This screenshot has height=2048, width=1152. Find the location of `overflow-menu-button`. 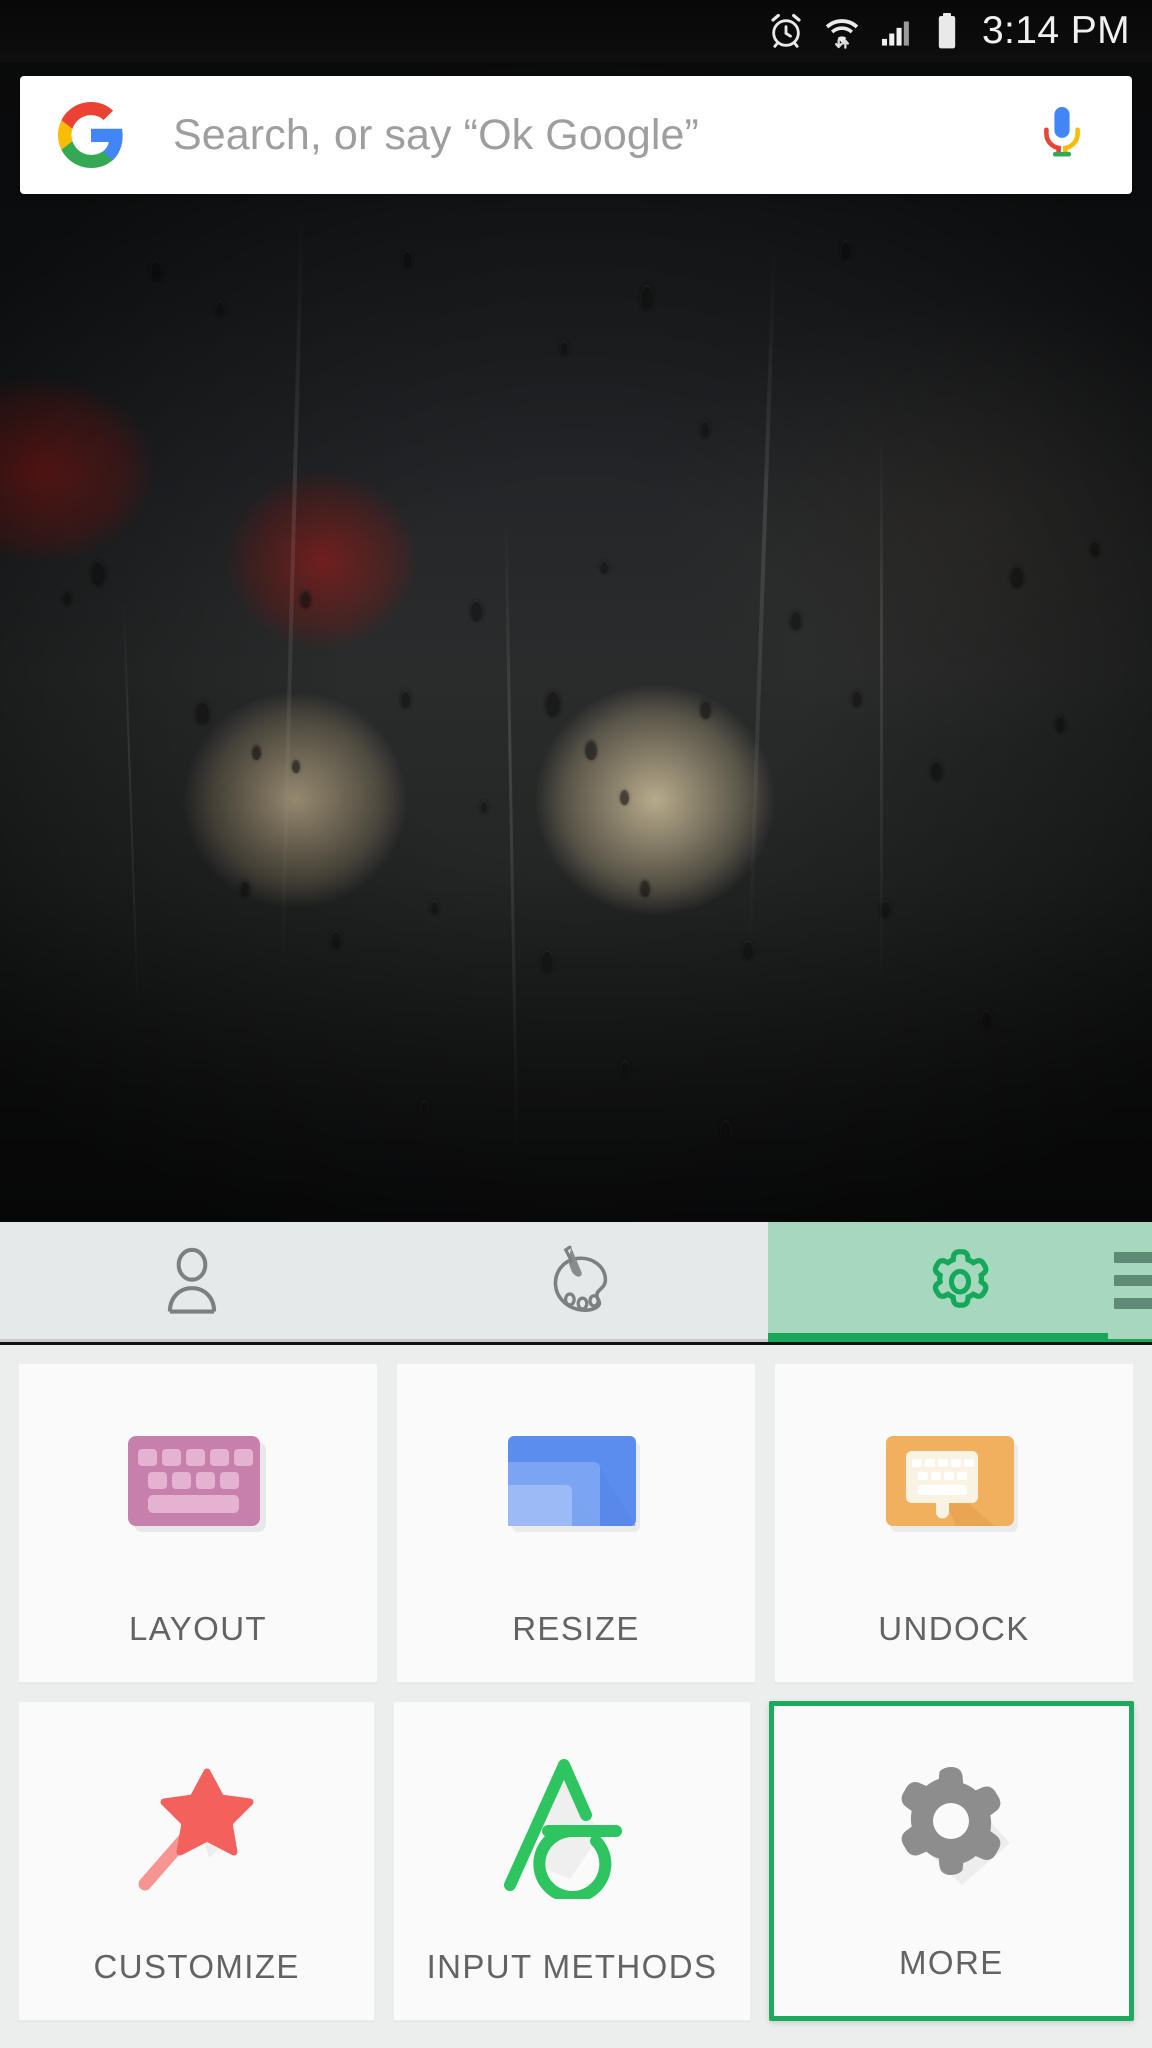

overflow-menu-button is located at coordinates (1130, 1280).